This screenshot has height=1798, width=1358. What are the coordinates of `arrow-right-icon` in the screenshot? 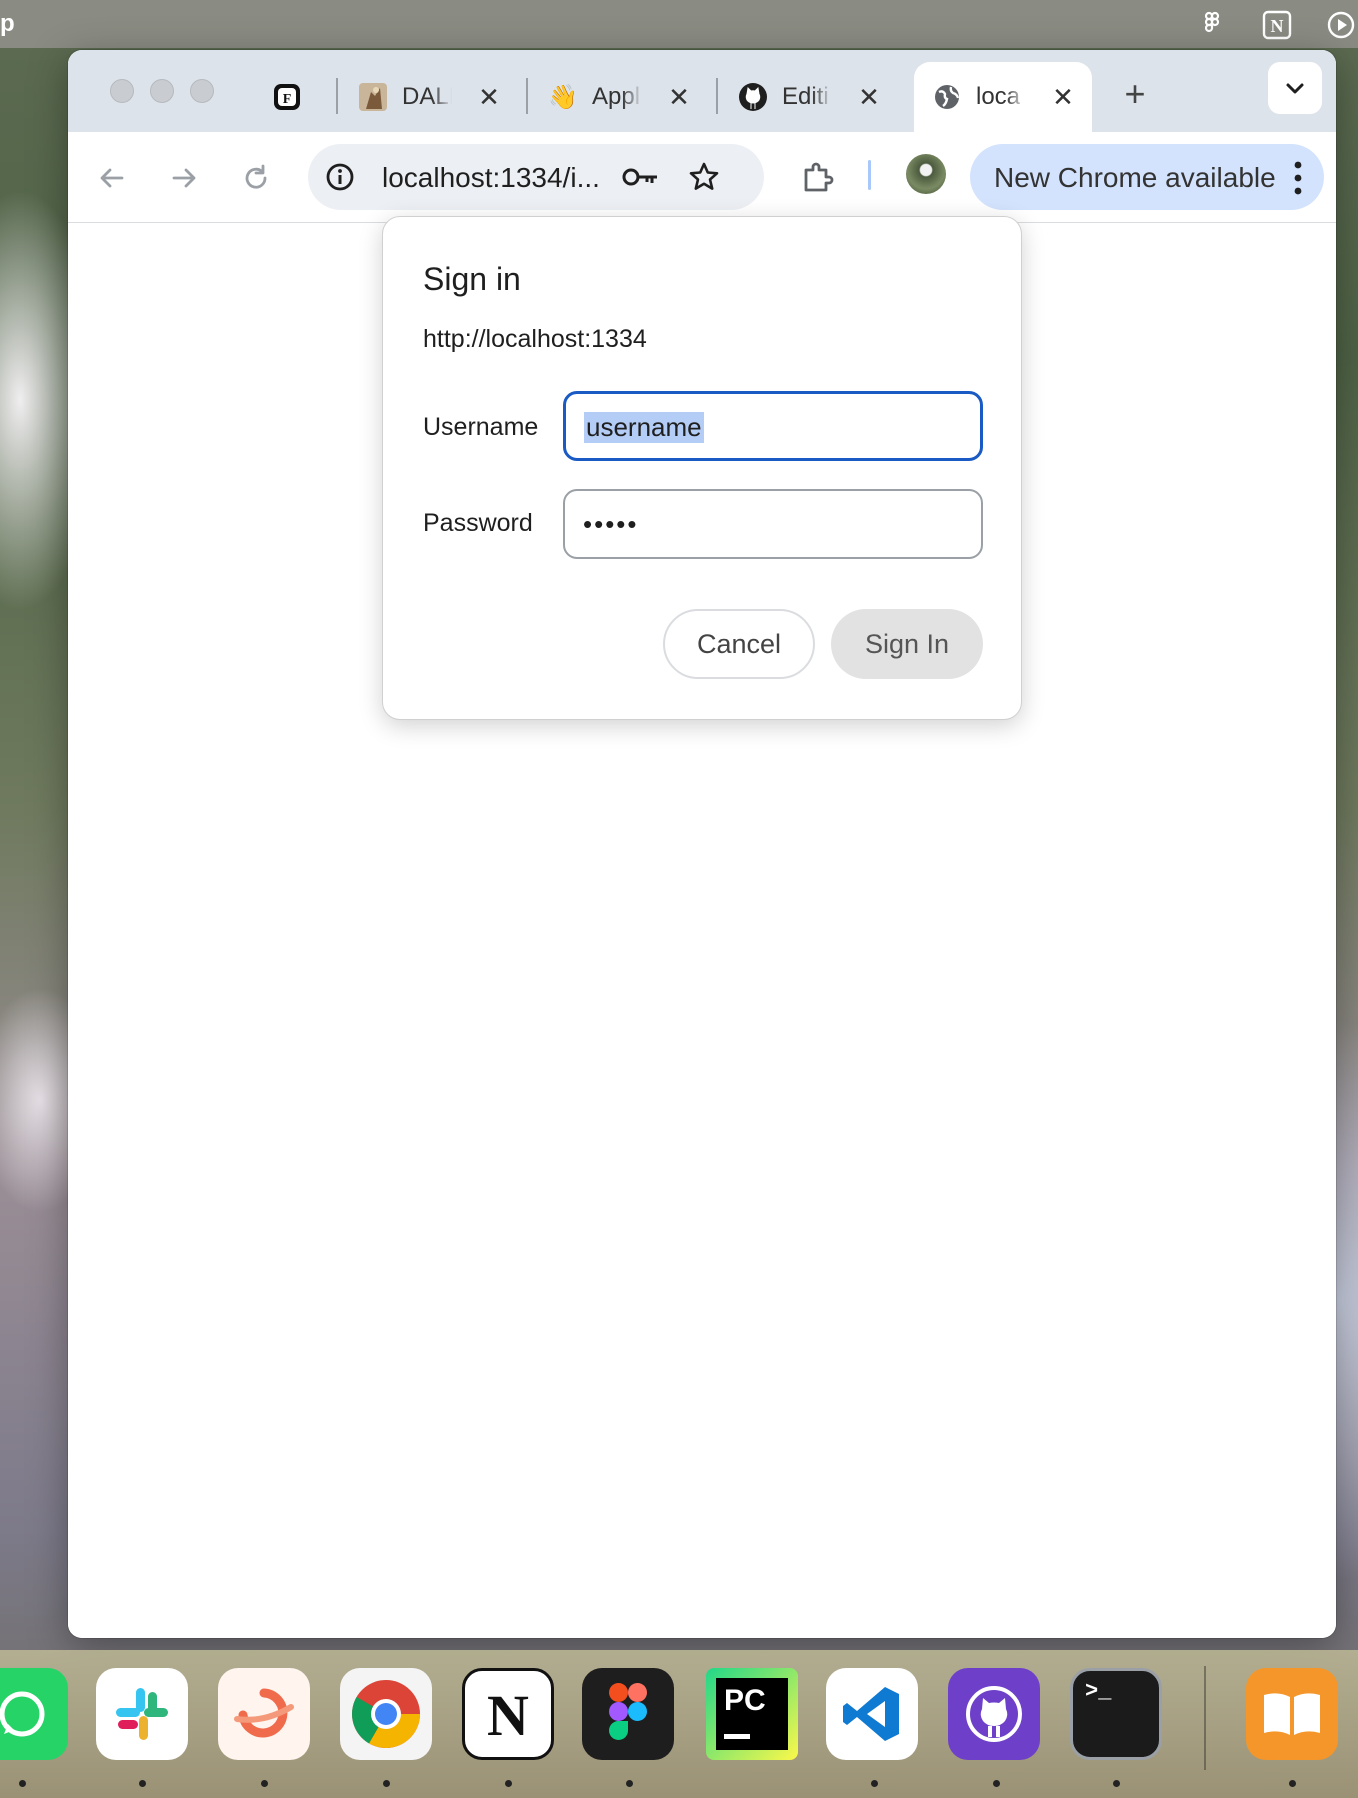 It's located at (184, 178).